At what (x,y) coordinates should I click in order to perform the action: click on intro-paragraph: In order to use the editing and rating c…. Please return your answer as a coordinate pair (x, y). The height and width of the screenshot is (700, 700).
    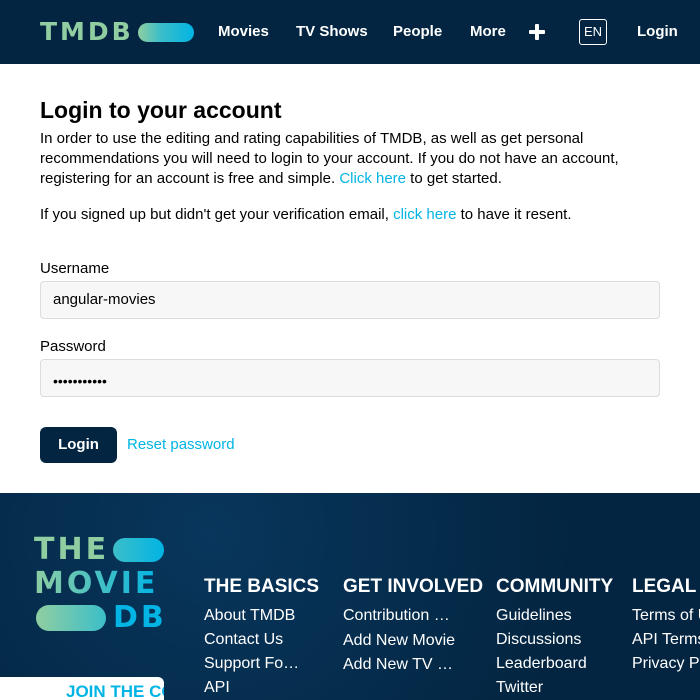
    Looking at the image, I should click on (340, 159).